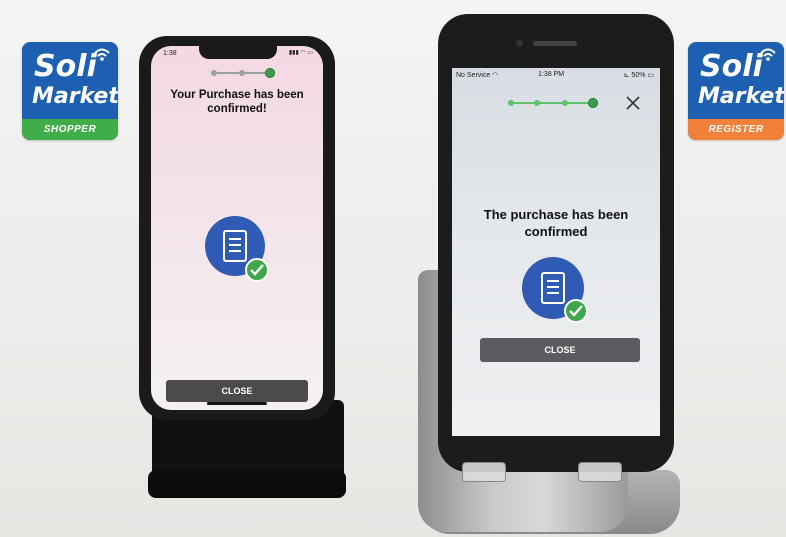 The image size is (786, 537). I want to click on status-carrier: No Service ◠, so click(477, 75).